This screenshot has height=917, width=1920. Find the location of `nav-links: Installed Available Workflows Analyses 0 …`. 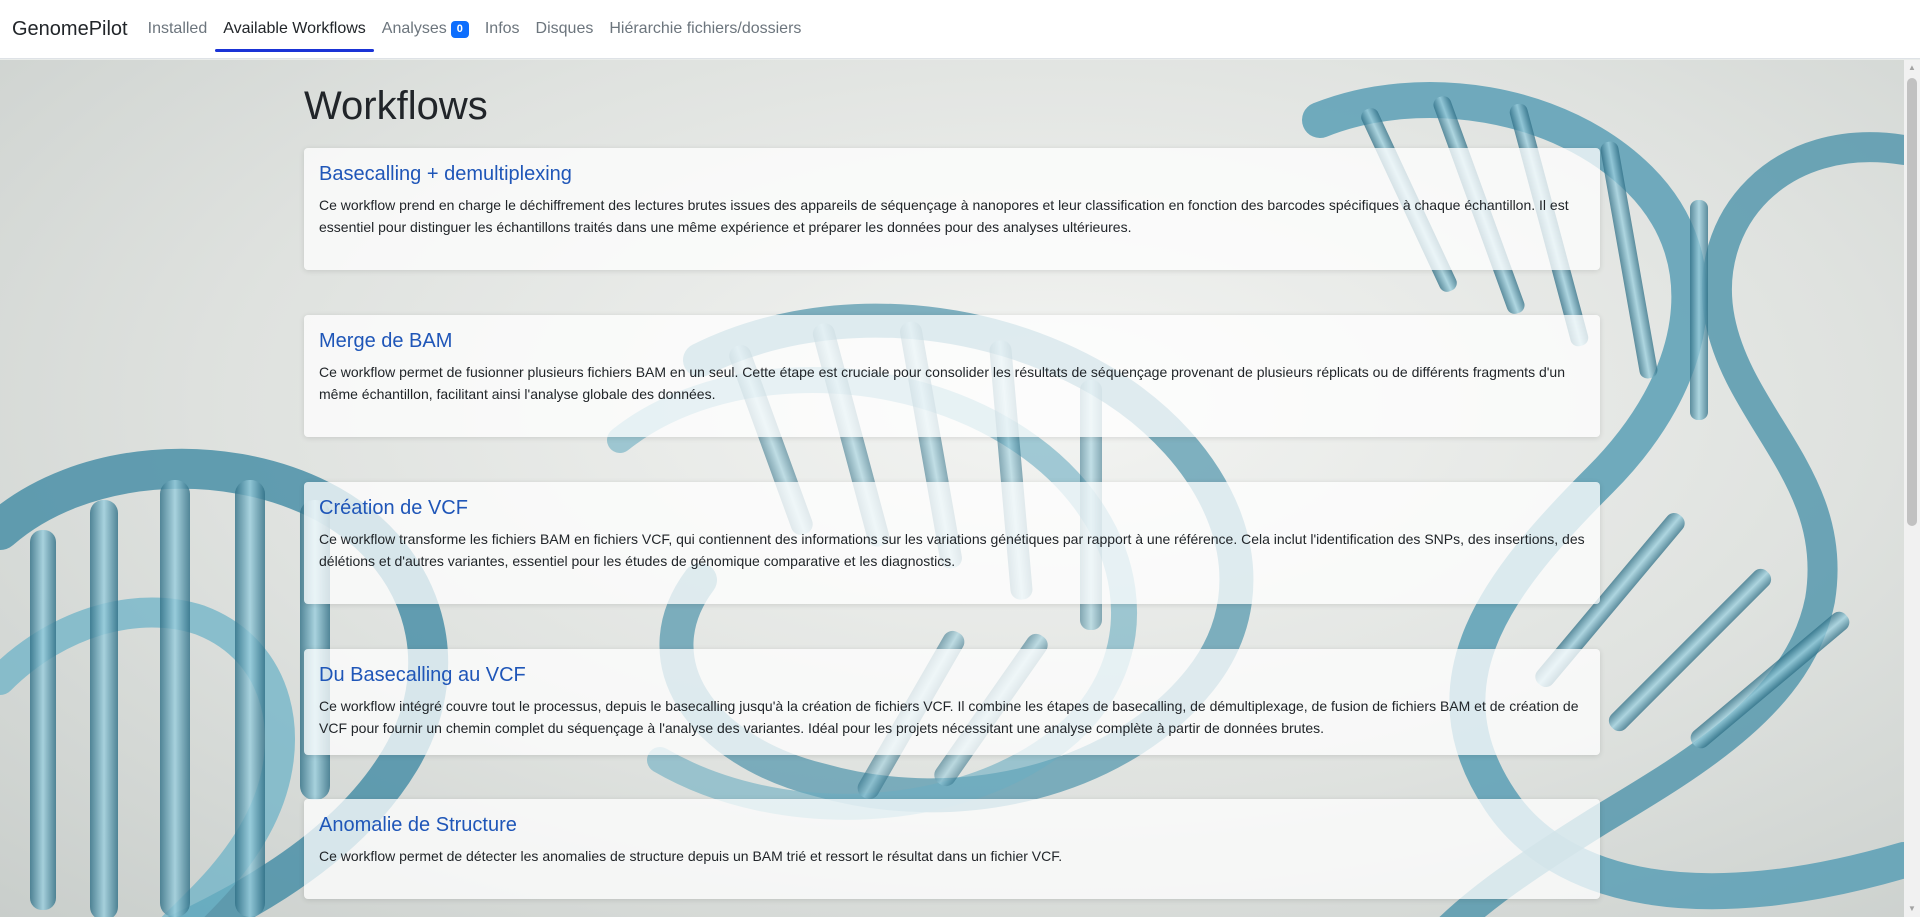

nav-links: Installed Available Workflows Analyses 0 … is located at coordinates (475, 29).